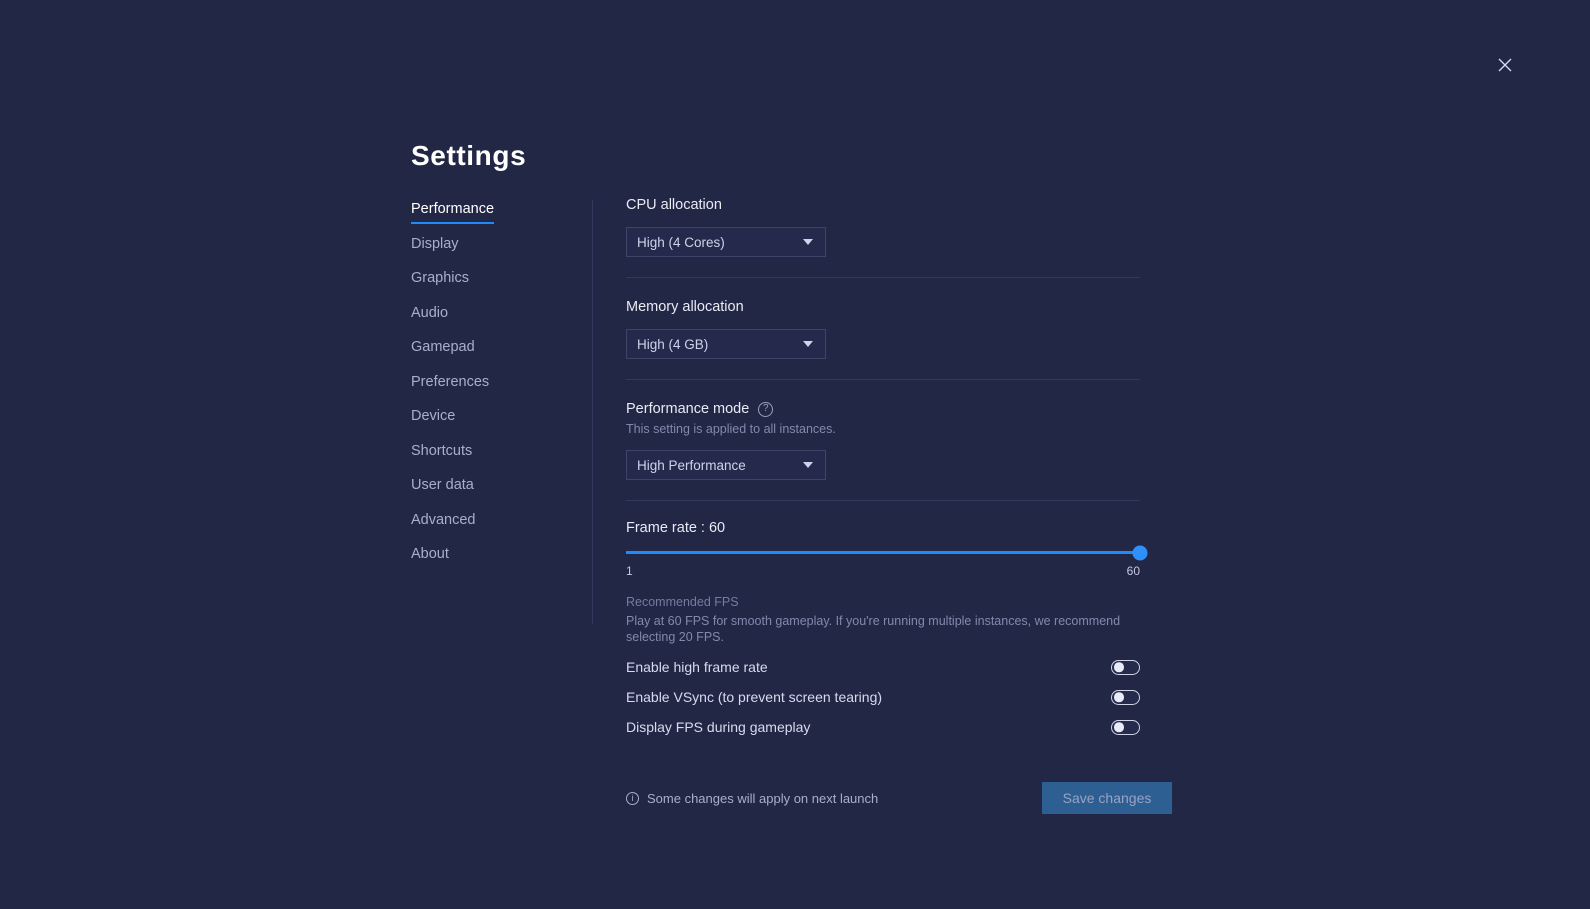 Image resolution: width=1590 pixels, height=909 pixels. I want to click on toggle-row: Enable high frame rate, so click(883, 667).